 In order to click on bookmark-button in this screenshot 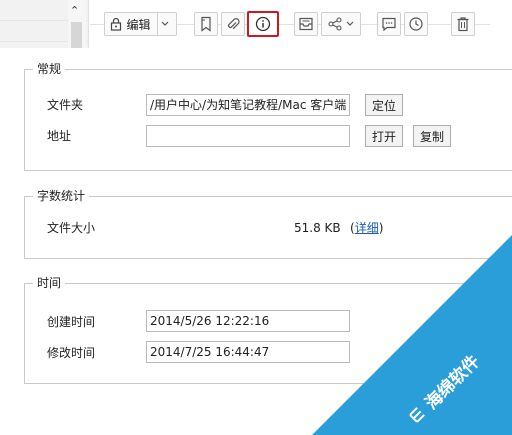, I will do `click(206, 24)`.